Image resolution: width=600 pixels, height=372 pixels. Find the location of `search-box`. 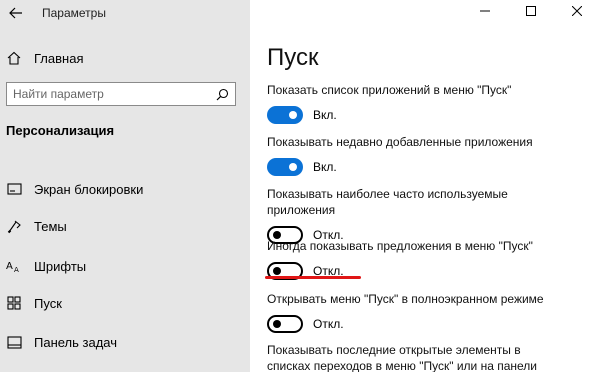

search-box is located at coordinates (121, 94).